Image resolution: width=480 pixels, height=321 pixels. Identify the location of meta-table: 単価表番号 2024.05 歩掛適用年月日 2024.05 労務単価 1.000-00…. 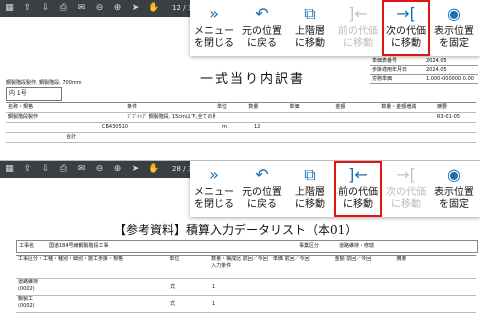
(424, 70).